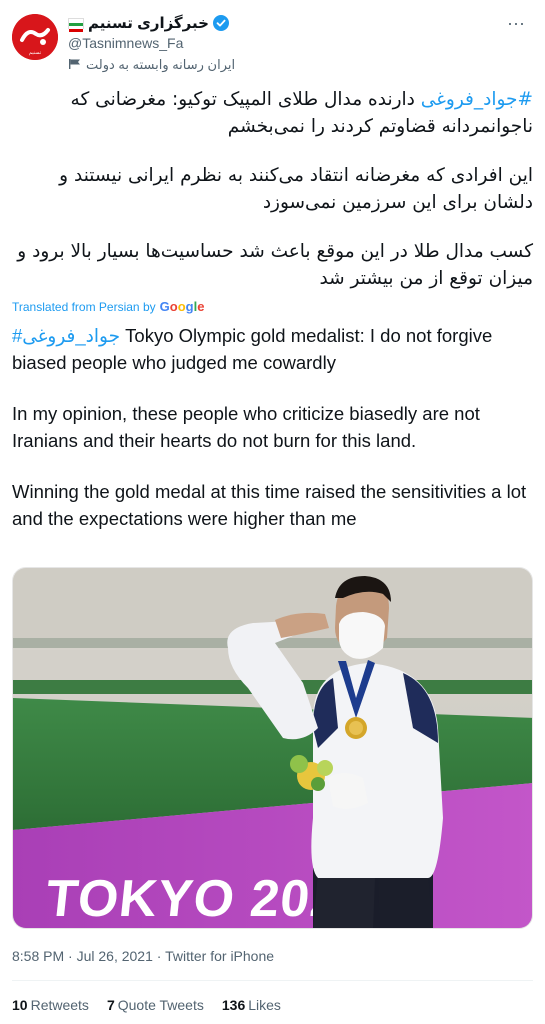 Image resolution: width=545 pixels, height=1024 pixels. I want to click on tweet-time: 8:58 PM, so click(38, 956).